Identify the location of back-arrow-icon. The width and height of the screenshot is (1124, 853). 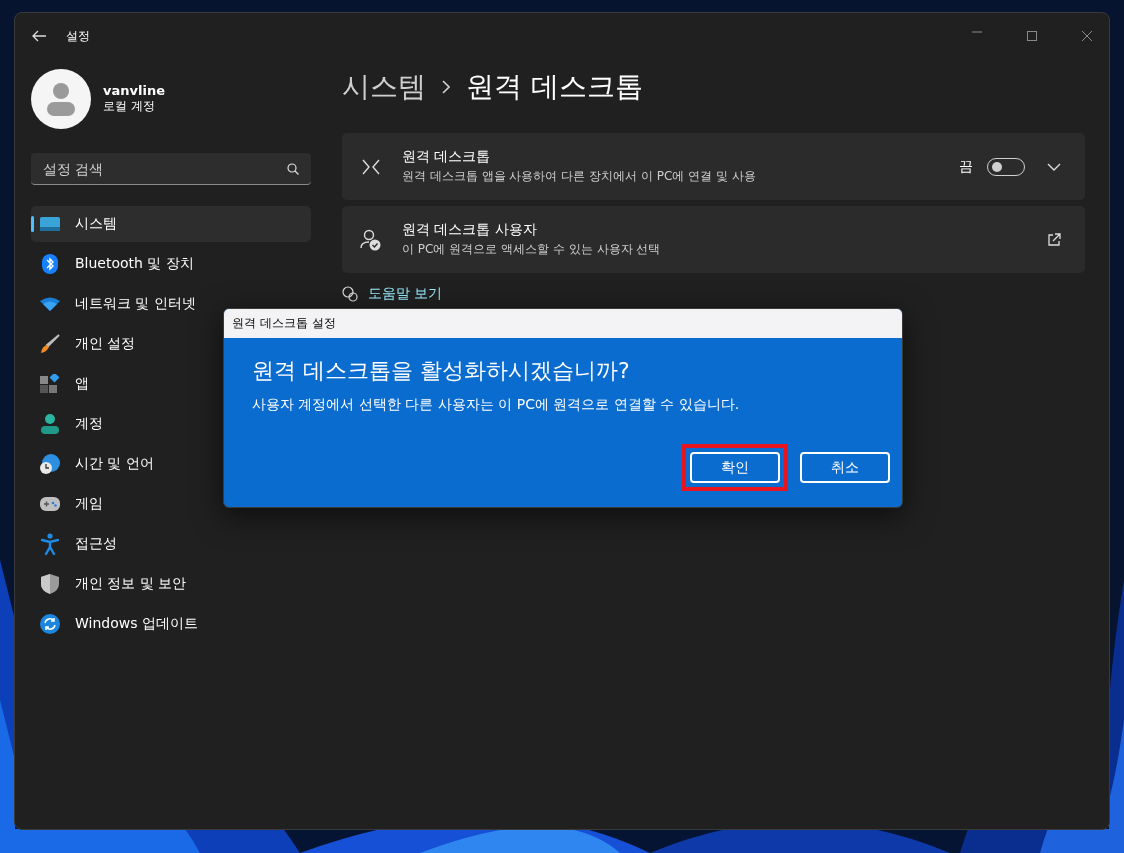
(39, 36).